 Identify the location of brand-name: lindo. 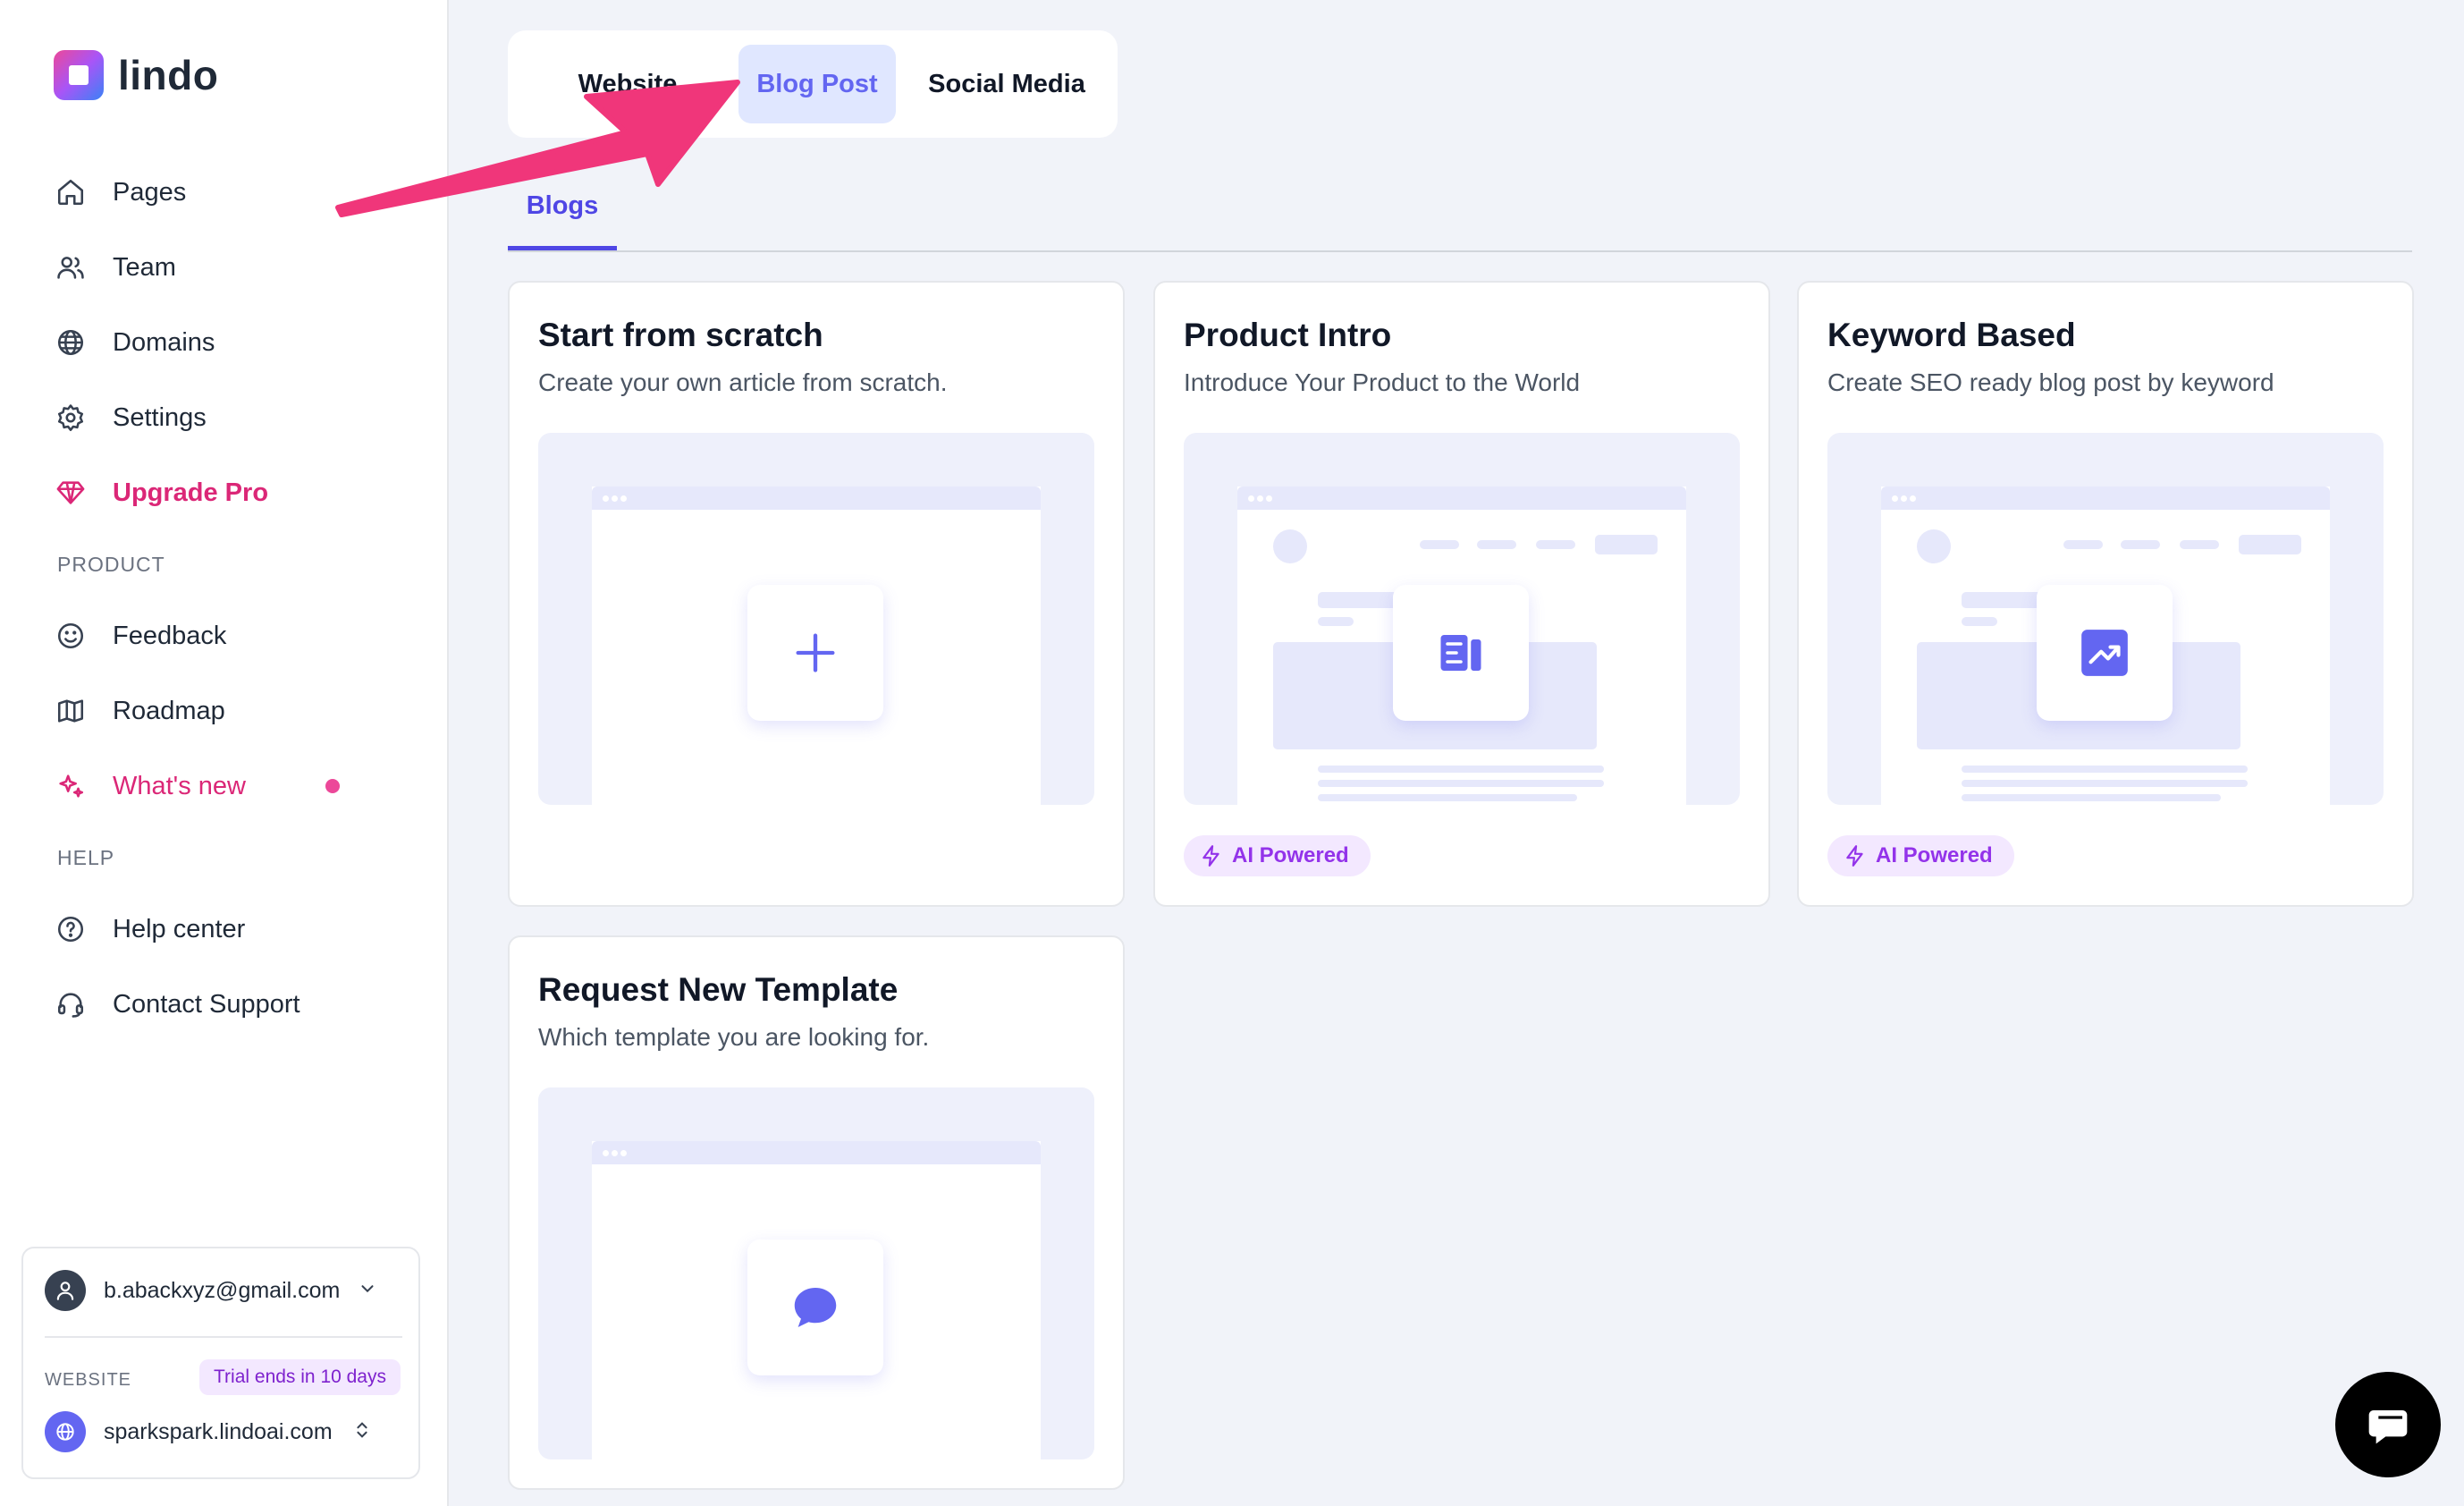
(168, 75).